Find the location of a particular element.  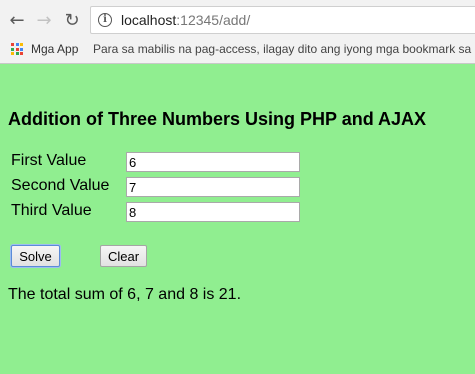

forward-arrow-icon: → is located at coordinates (44, 20).